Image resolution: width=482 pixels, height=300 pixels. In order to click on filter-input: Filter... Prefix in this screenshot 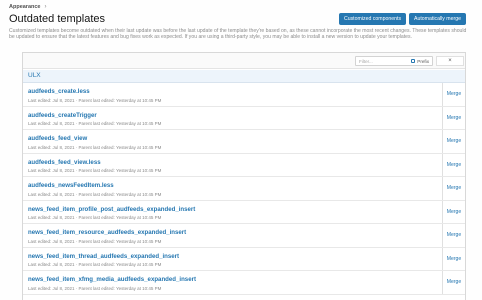, I will do `click(394, 61)`.